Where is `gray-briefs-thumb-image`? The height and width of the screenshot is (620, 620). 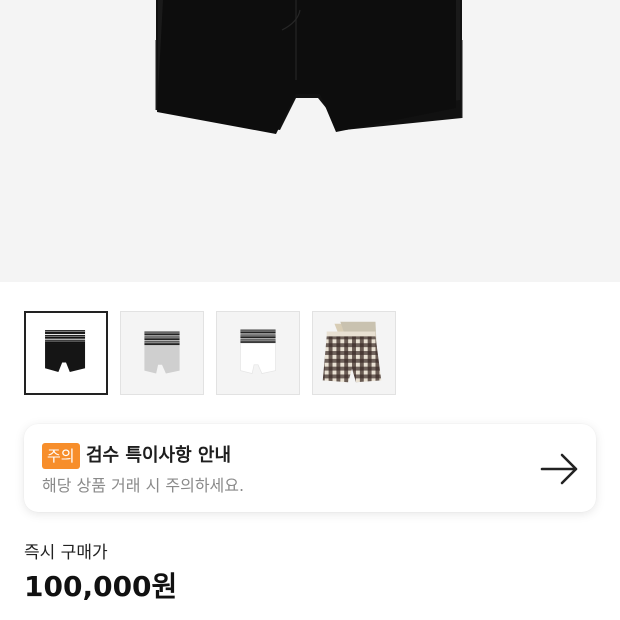 gray-briefs-thumb-image is located at coordinates (162, 352).